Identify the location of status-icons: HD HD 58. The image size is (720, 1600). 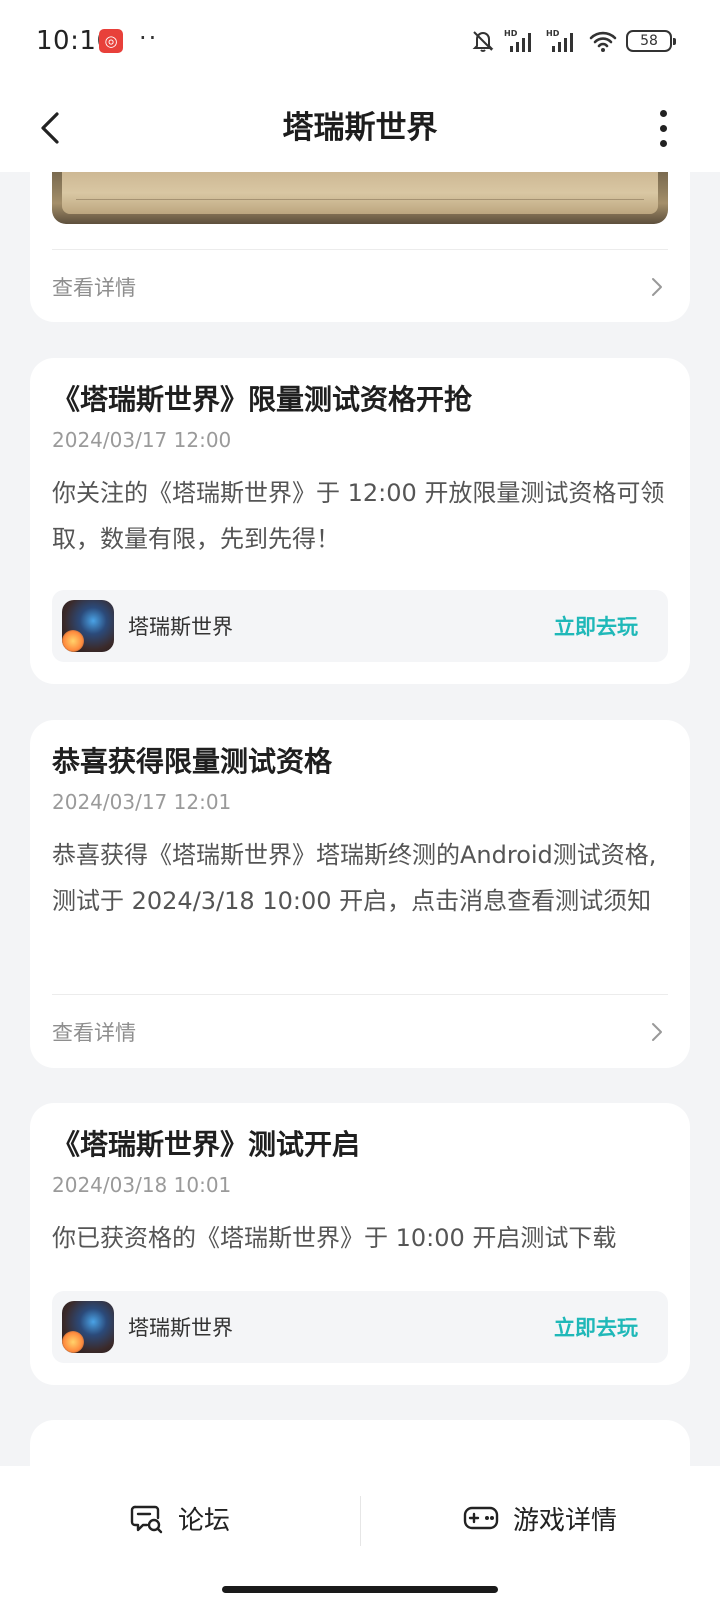
(573, 41).